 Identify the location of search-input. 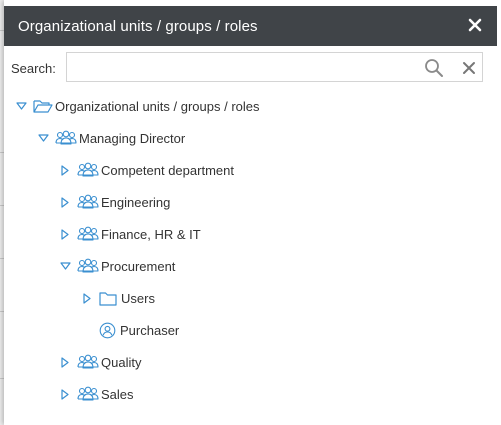
(243, 68).